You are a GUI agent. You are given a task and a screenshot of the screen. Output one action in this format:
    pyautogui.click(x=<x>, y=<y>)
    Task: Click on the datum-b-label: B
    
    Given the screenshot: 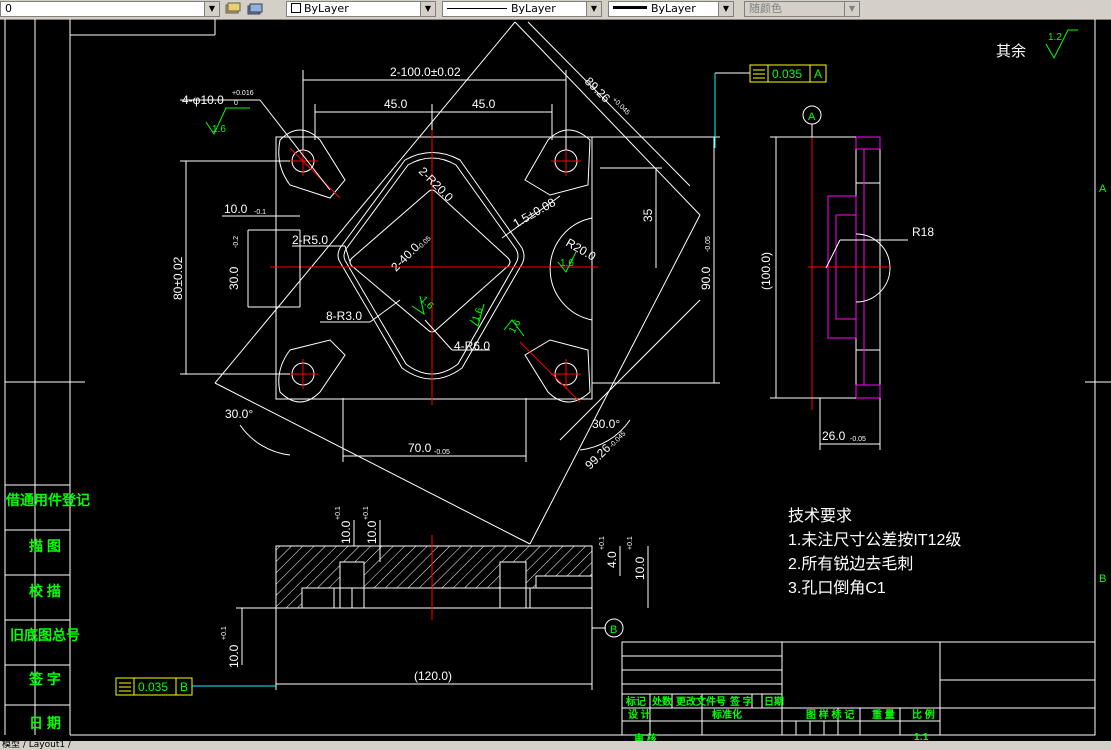 What is the action you would take?
    pyautogui.click(x=613, y=630)
    